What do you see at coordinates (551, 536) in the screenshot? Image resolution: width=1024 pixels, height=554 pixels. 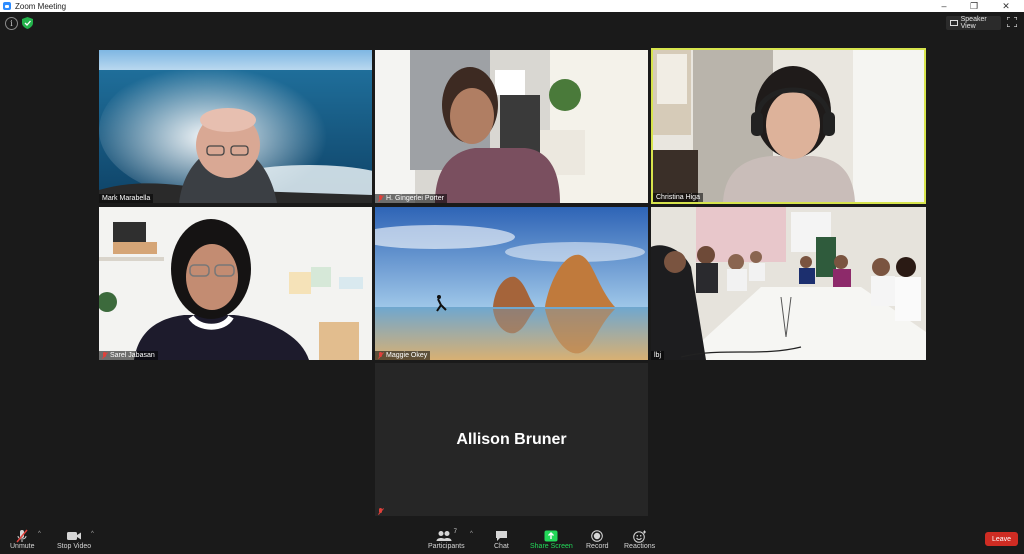 I see `share-screen-icon` at bounding box center [551, 536].